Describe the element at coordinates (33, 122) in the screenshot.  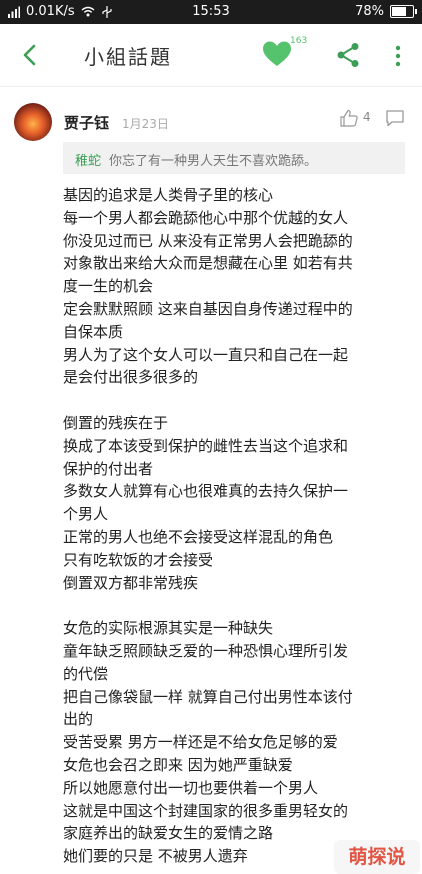
I see `avatar` at that location.